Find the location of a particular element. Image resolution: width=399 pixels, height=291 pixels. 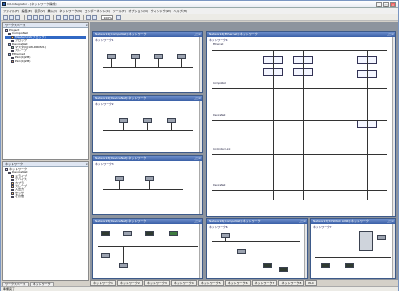

network-label: CompoNet is located at coordinates (219, 83).